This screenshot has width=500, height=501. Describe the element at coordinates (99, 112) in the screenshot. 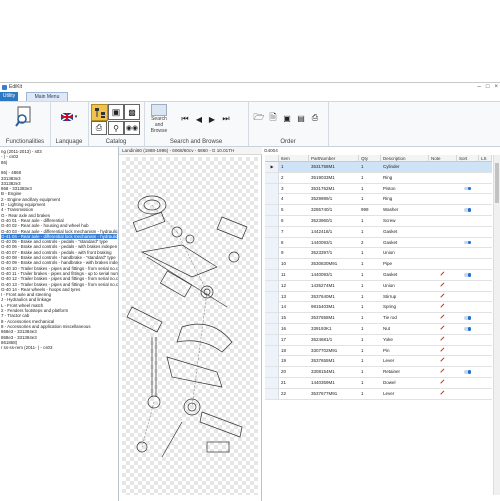

I see `catalog-tree-button` at that location.